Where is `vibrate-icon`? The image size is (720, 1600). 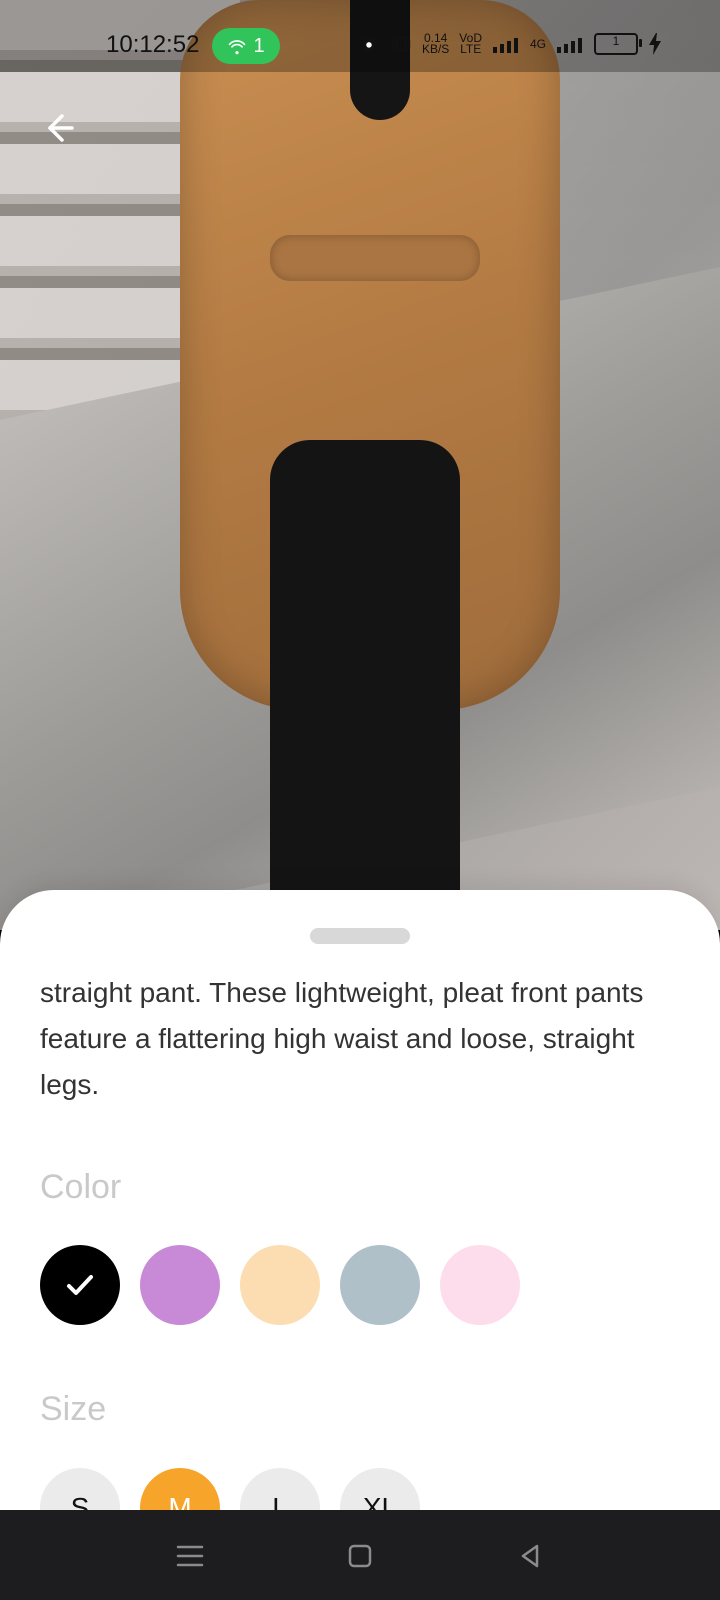
vibrate-icon is located at coordinates (401, 44).